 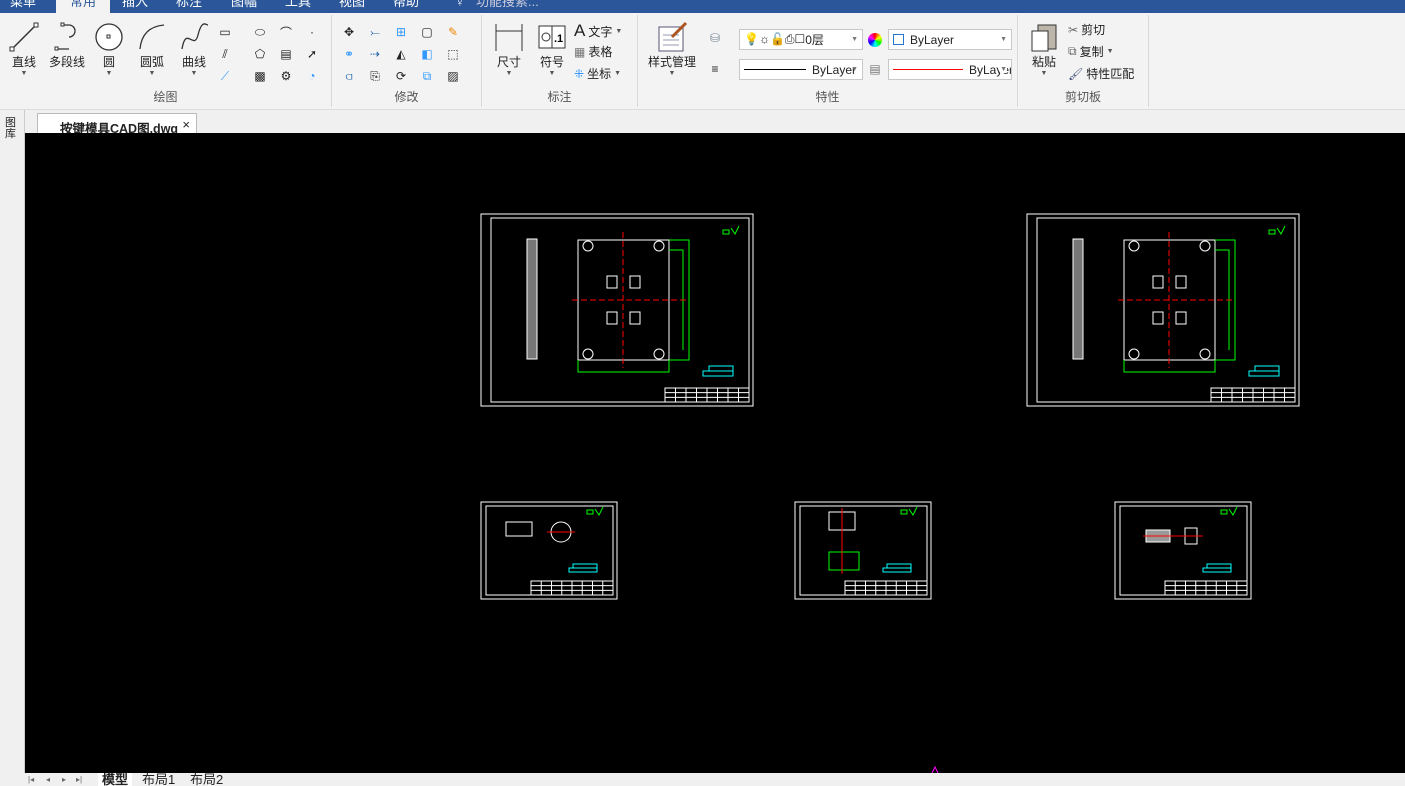 What do you see at coordinates (260, 32) in the screenshot?
I see `ellipse-icon: ⬭` at bounding box center [260, 32].